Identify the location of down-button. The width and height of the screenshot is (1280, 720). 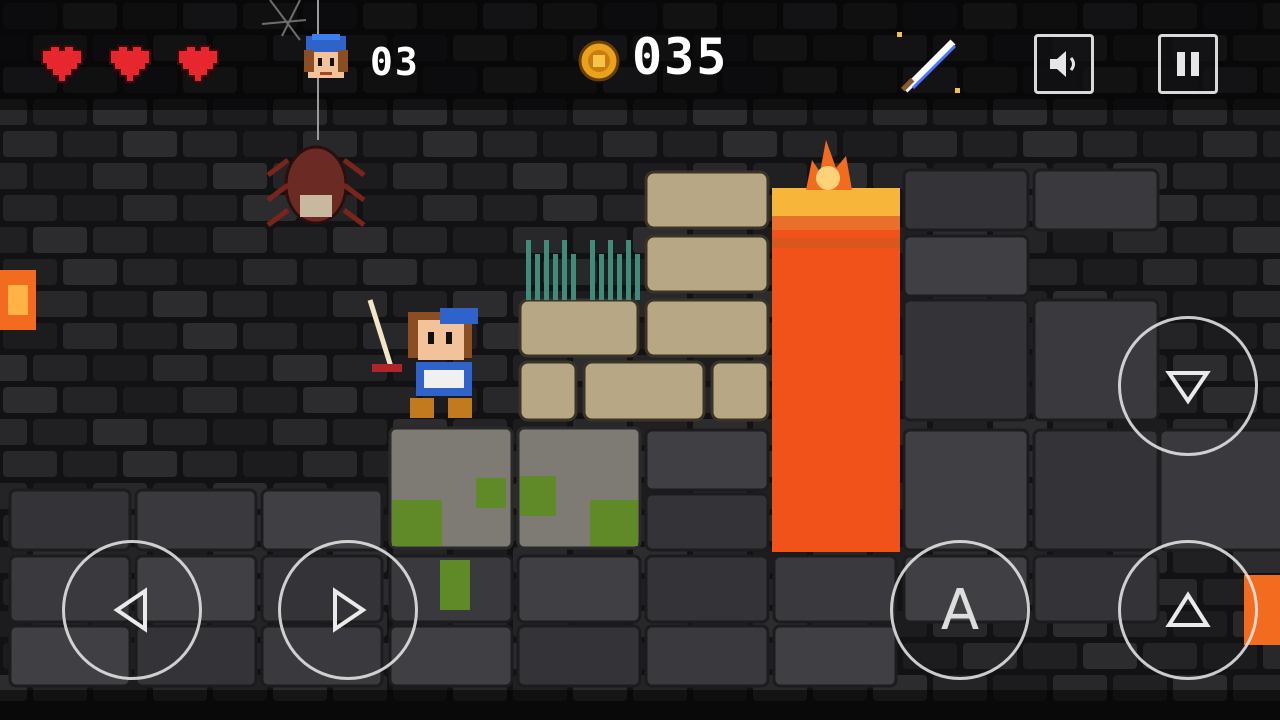
(1188, 386).